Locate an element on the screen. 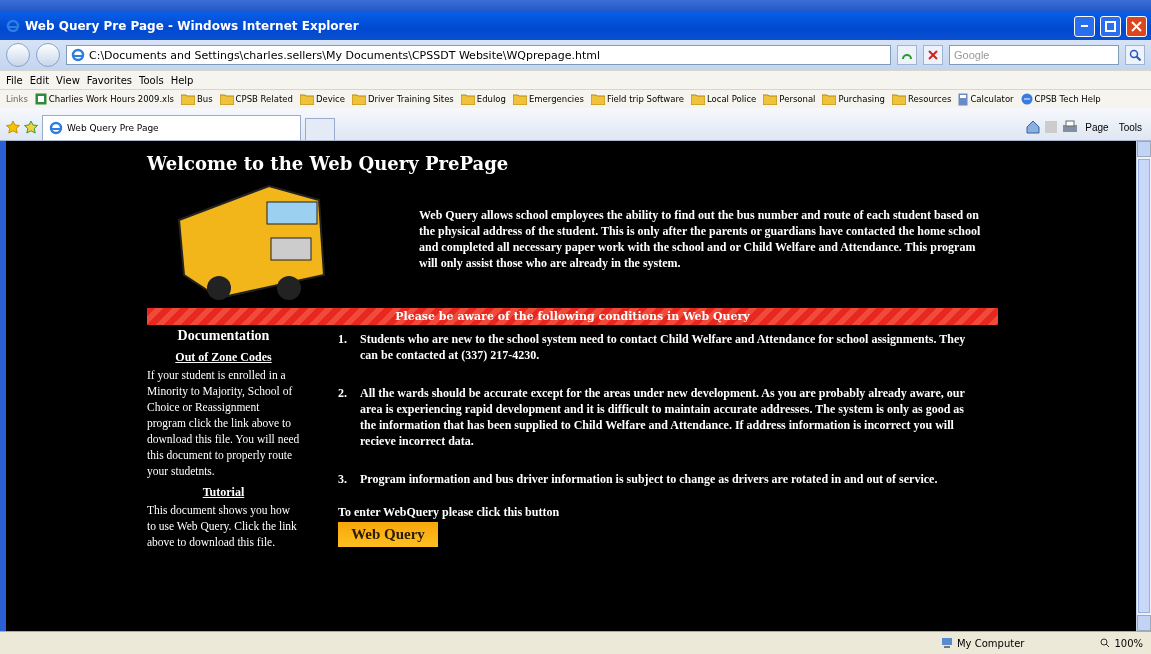 The image size is (1151, 654). bookmark-link: Bus is located at coordinates (196, 99).